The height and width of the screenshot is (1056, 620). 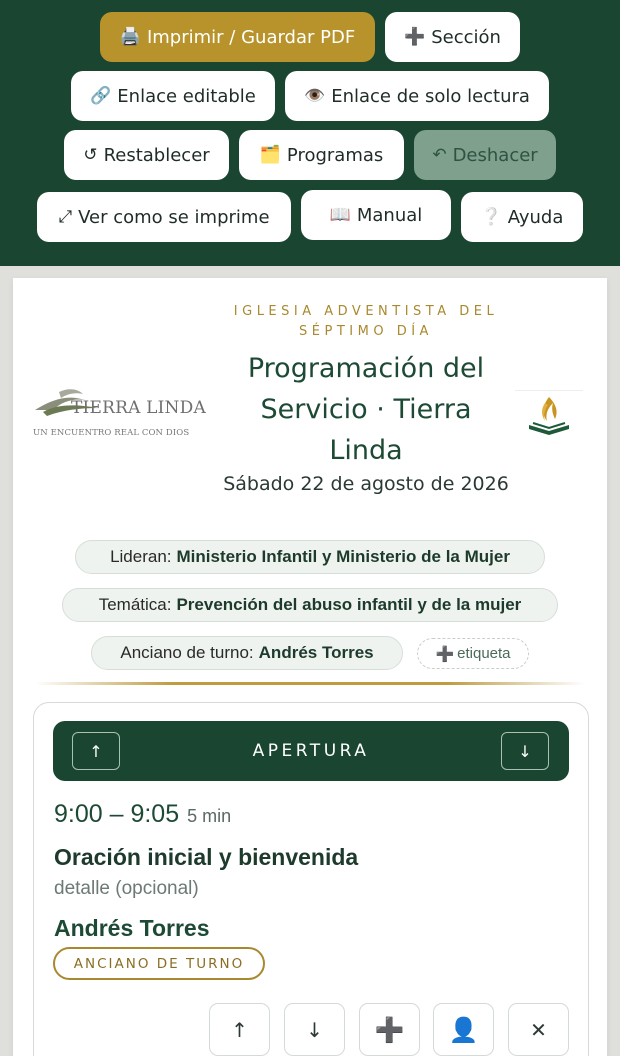 What do you see at coordinates (340, 215) in the screenshot?
I see `book-icon: 📖` at bounding box center [340, 215].